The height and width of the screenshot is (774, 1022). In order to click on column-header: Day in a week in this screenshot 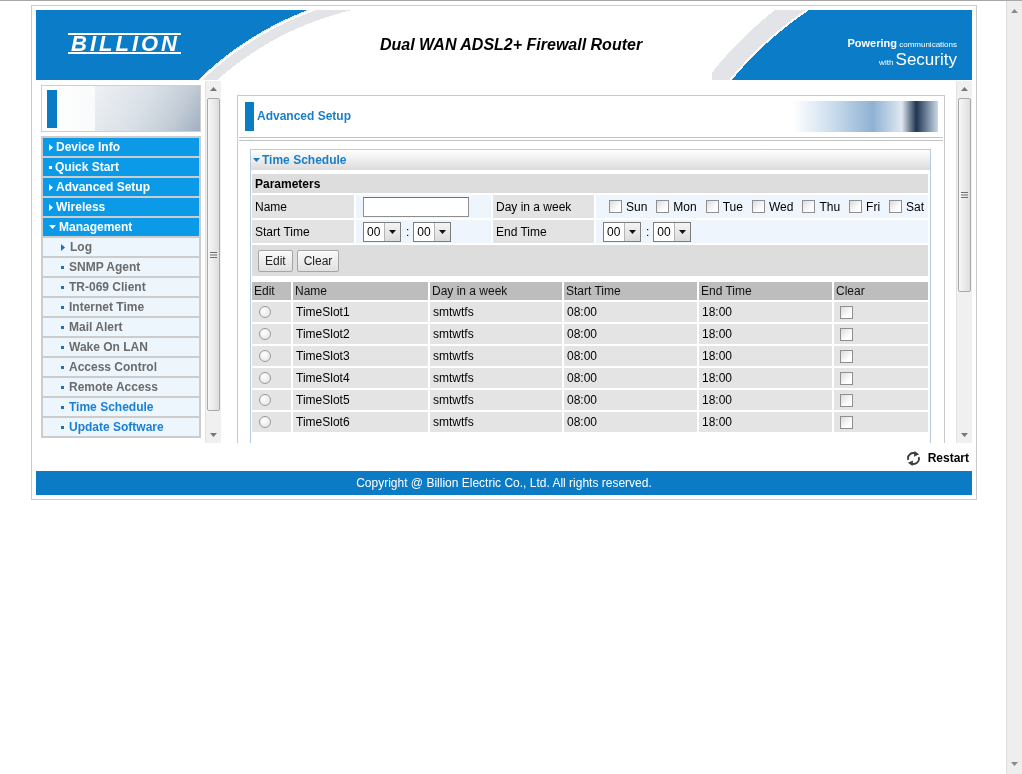, I will do `click(496, 291)`.